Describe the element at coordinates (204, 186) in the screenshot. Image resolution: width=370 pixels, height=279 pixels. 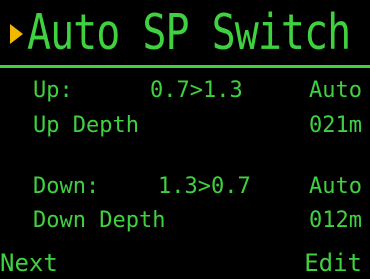
I see `setting-value: 1.3>0.7` at that location.